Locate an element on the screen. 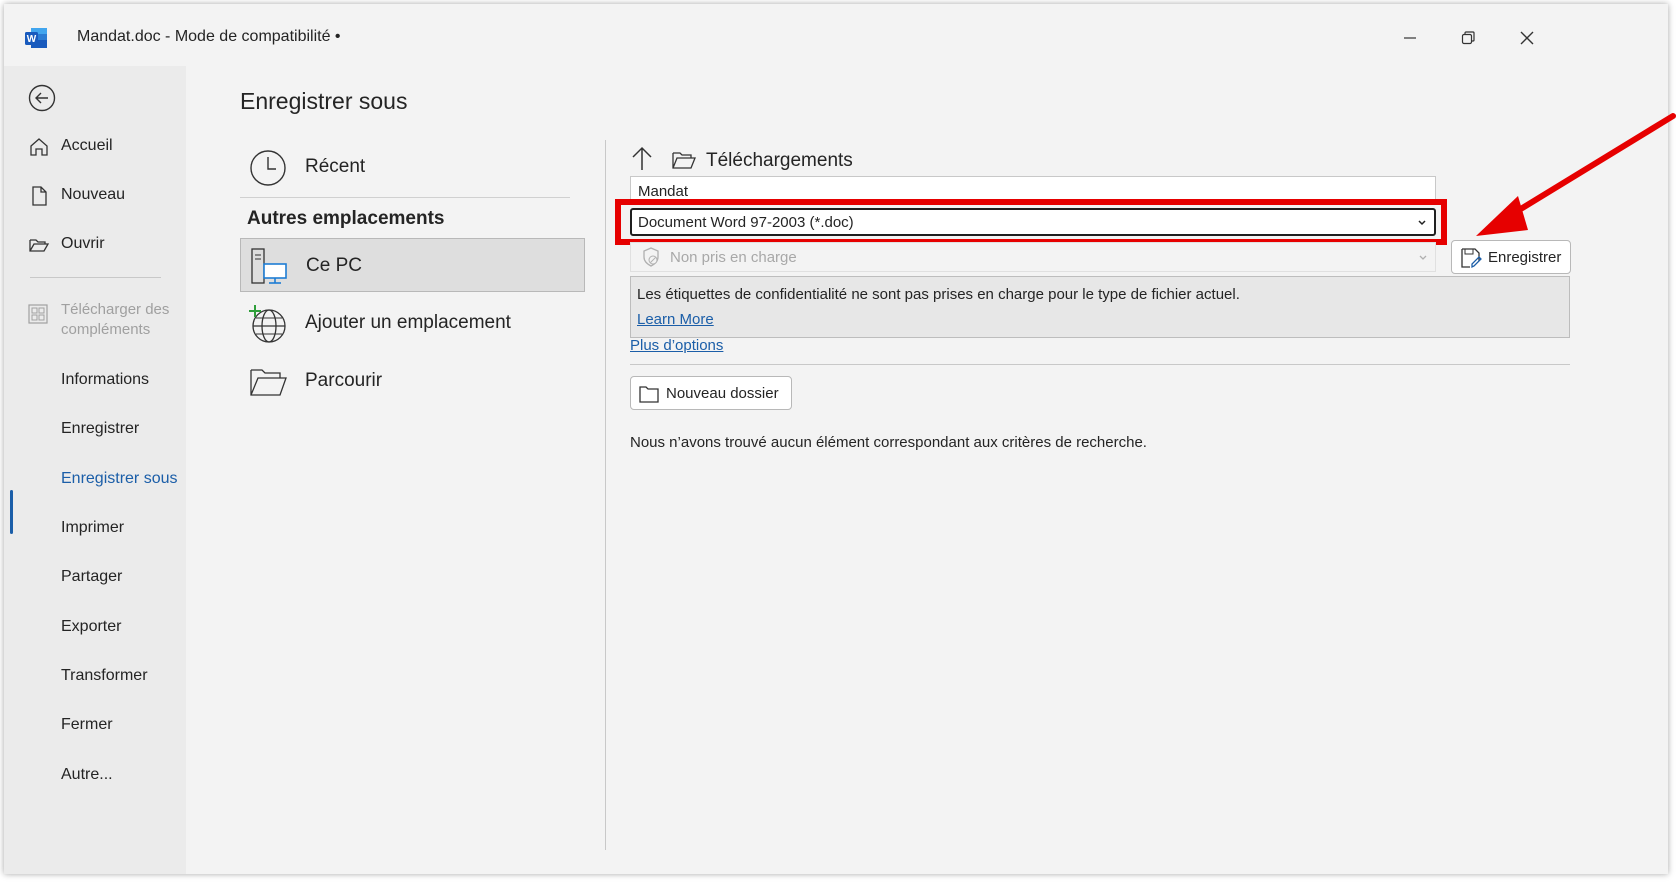 This screenshot has height=884, width=1679. minimize-icon is located at coordinates (1410, 38).